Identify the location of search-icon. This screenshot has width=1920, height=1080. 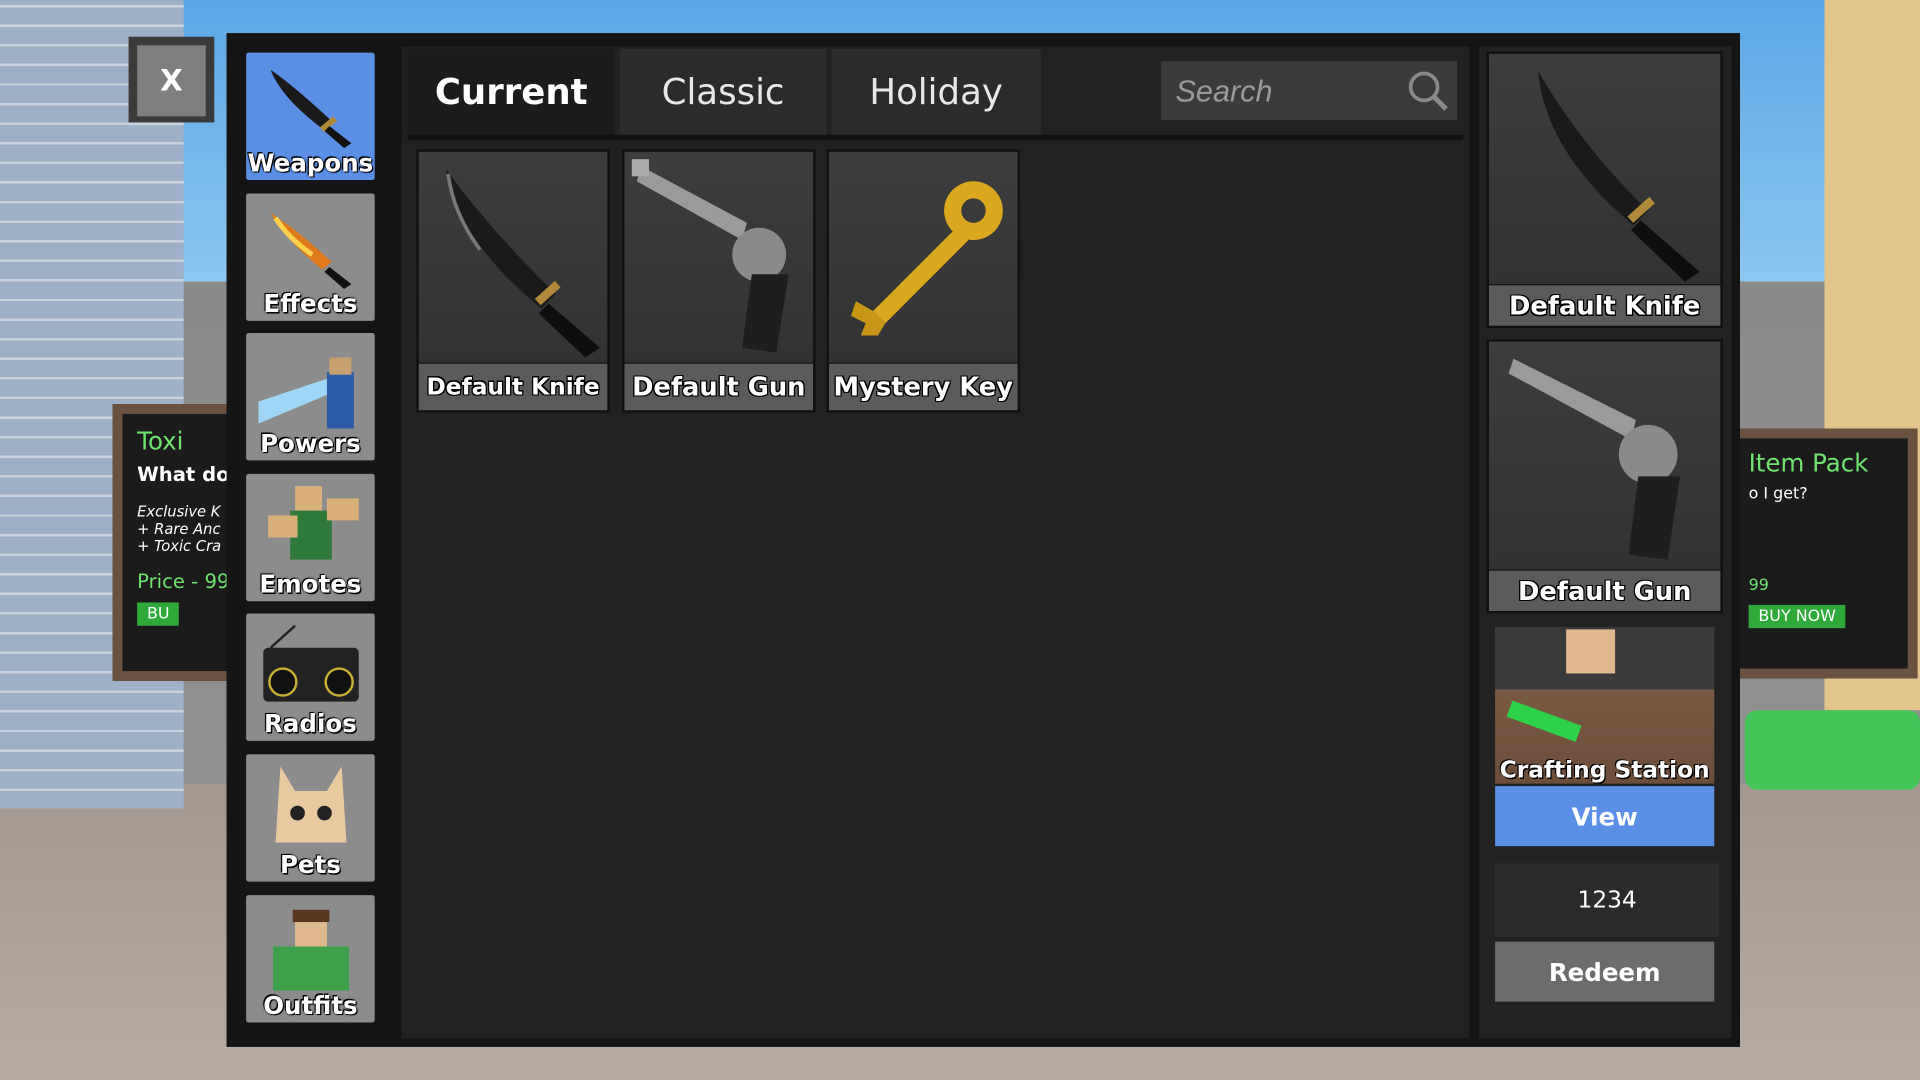
(1428, 91).